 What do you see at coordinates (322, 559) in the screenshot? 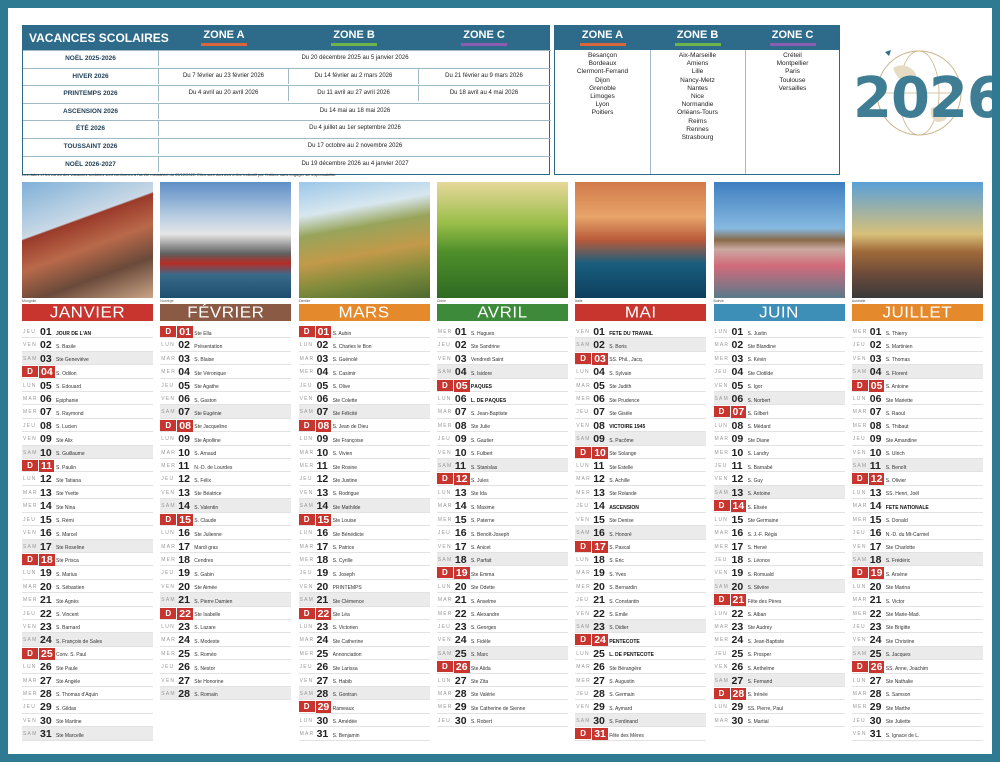
I see `day-number: 18` at bounding box center [322, 559].